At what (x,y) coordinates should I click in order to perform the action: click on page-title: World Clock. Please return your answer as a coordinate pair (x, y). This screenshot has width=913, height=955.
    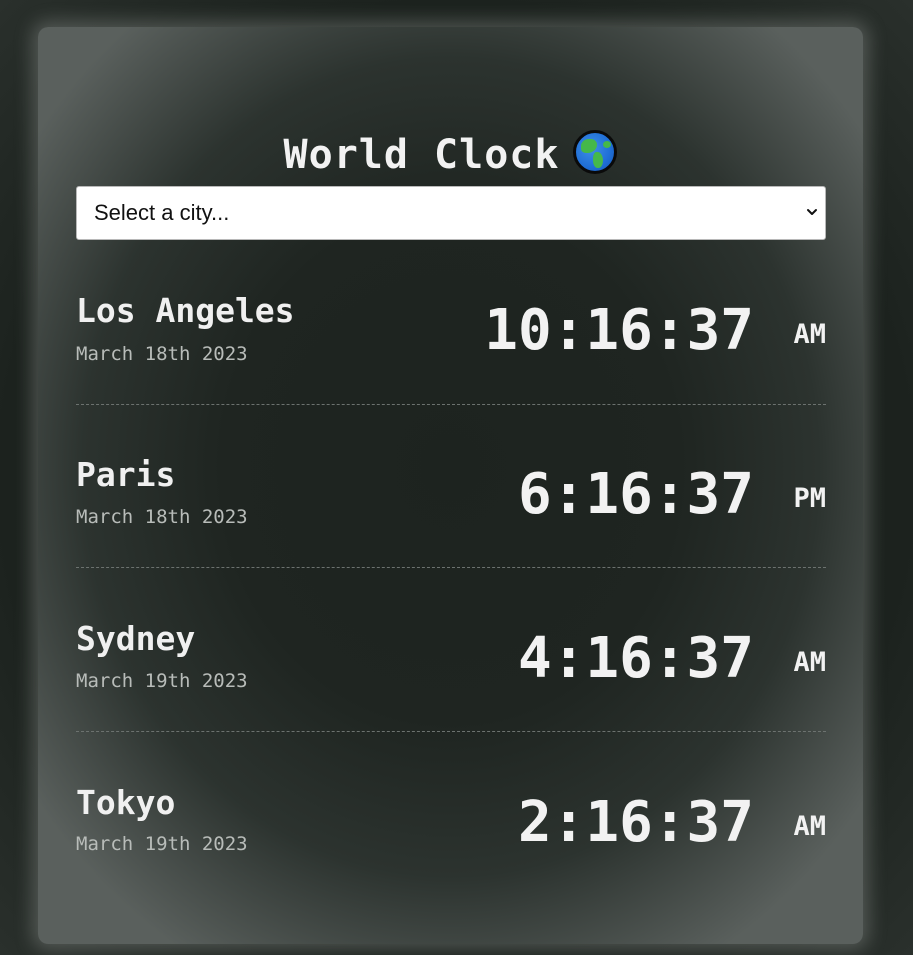
    Looking at the image, I should click on (450, 155).